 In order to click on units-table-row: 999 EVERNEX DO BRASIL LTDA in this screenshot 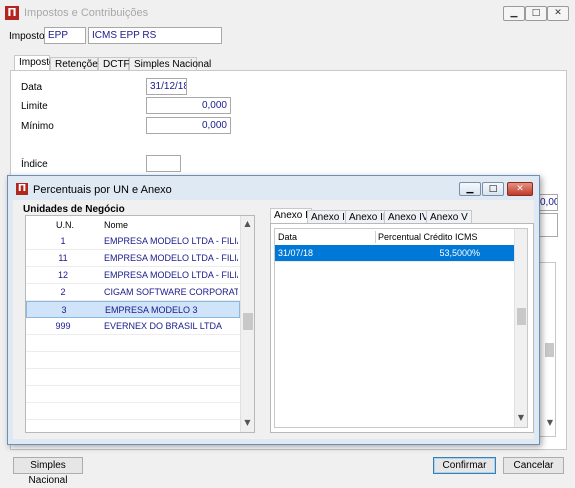, I will do `click(133, 326)`.